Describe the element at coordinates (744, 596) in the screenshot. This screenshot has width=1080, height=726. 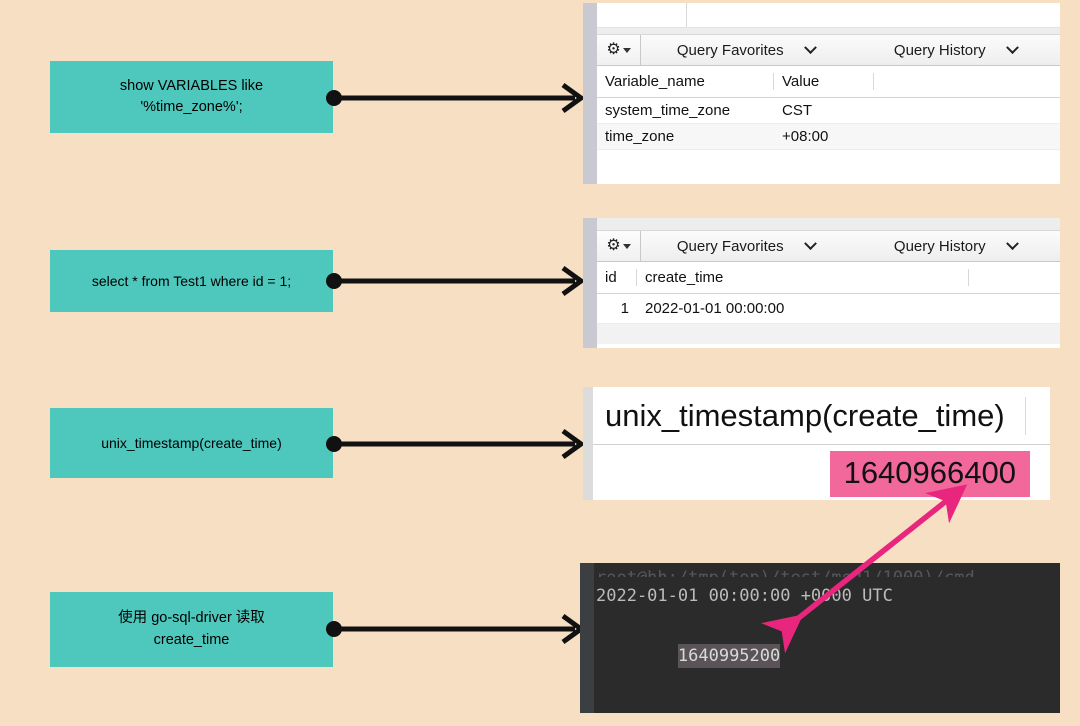
I see `terminal-line-datetime: 2022-01-01 00:00:00 +0000 UTC` at that location.